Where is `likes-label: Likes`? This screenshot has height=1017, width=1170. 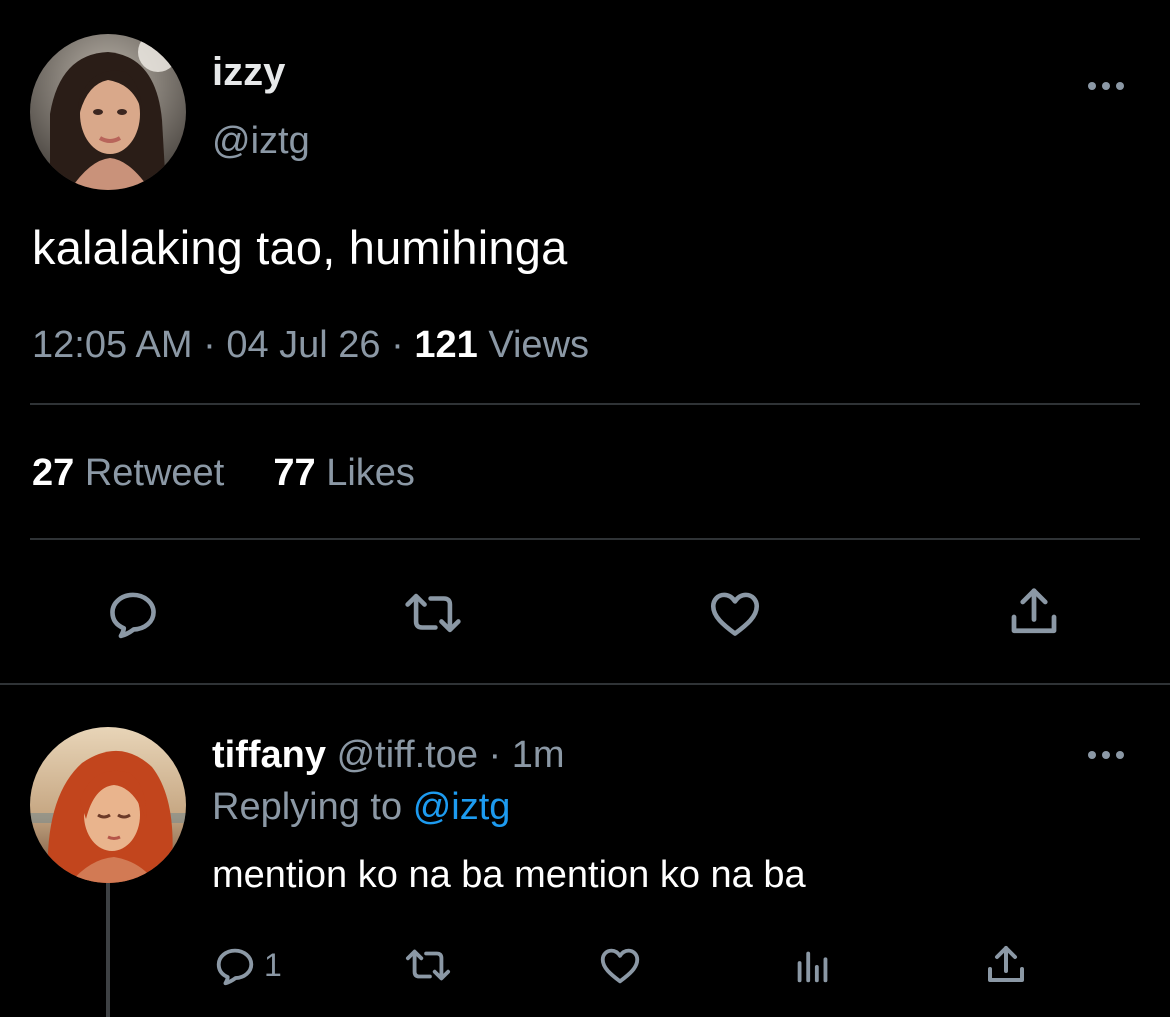 likes-label: Likes is located at coordinates (370, 473).